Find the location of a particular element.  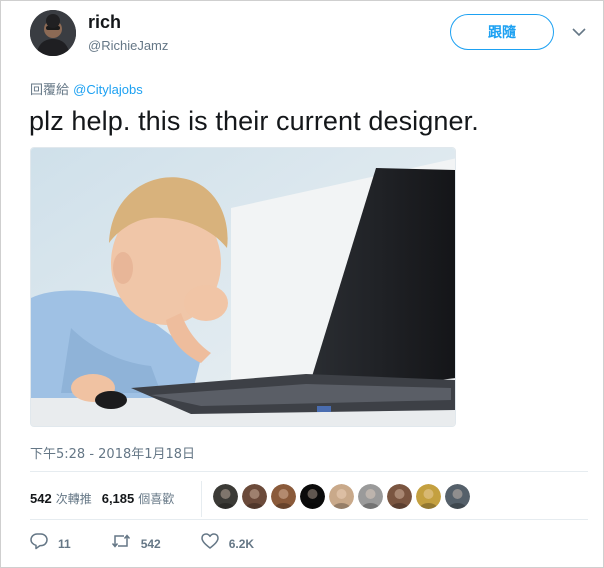

reply-count: 11 is located at coordinates (64, 543).